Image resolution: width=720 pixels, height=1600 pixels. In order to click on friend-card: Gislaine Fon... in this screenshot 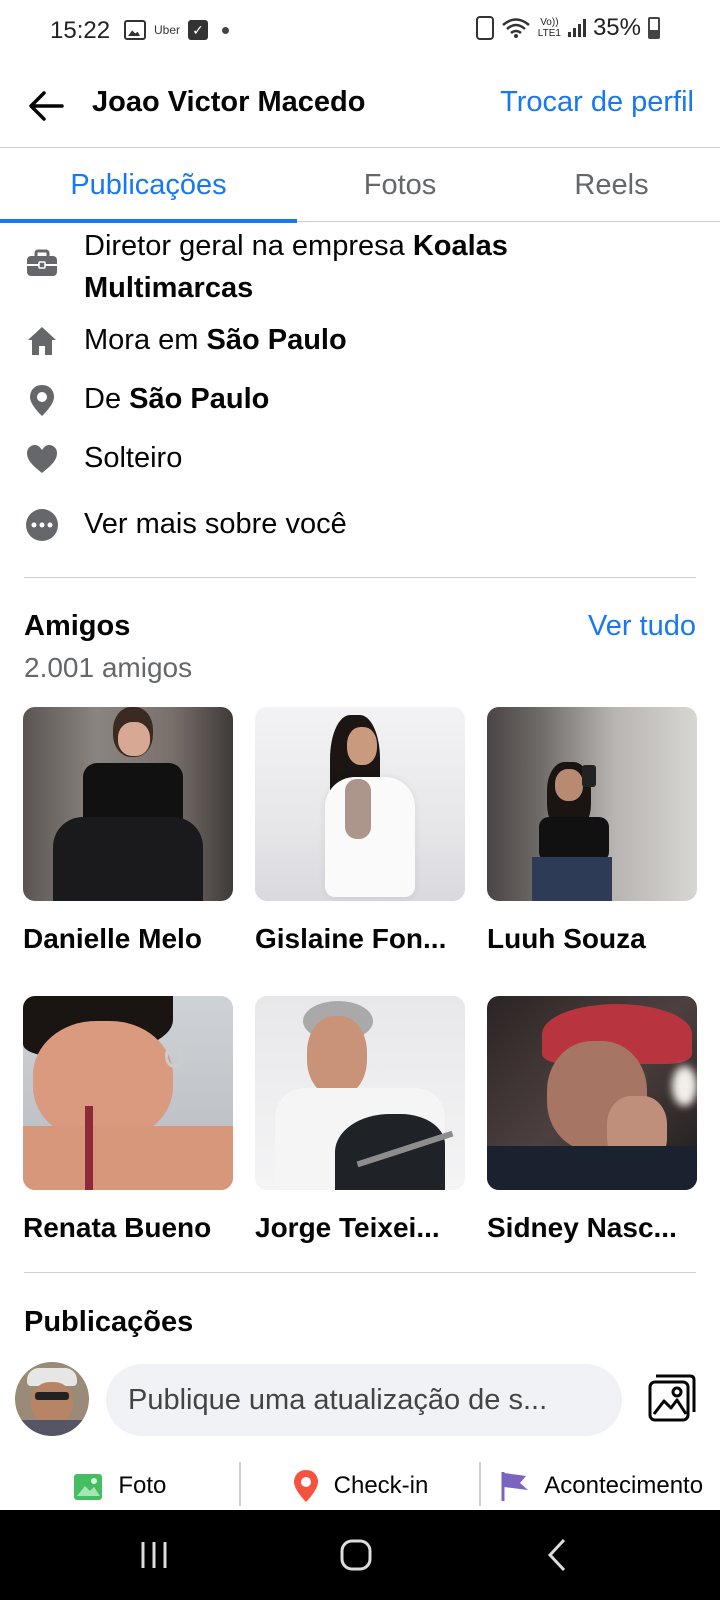, I will do `click(360, 831)`.